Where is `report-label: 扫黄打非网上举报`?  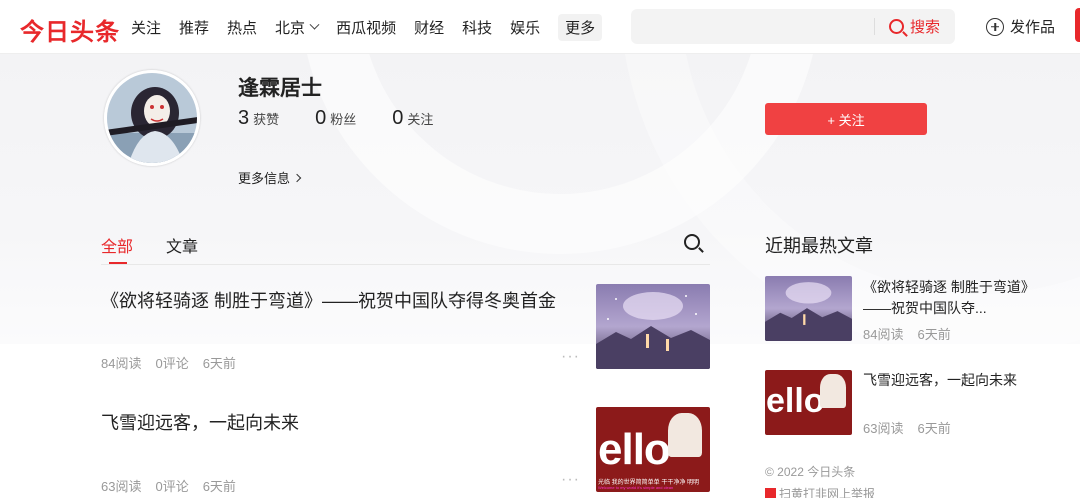 report-label: 扫黄打非网上举报 is located at coordinates (827, 492).